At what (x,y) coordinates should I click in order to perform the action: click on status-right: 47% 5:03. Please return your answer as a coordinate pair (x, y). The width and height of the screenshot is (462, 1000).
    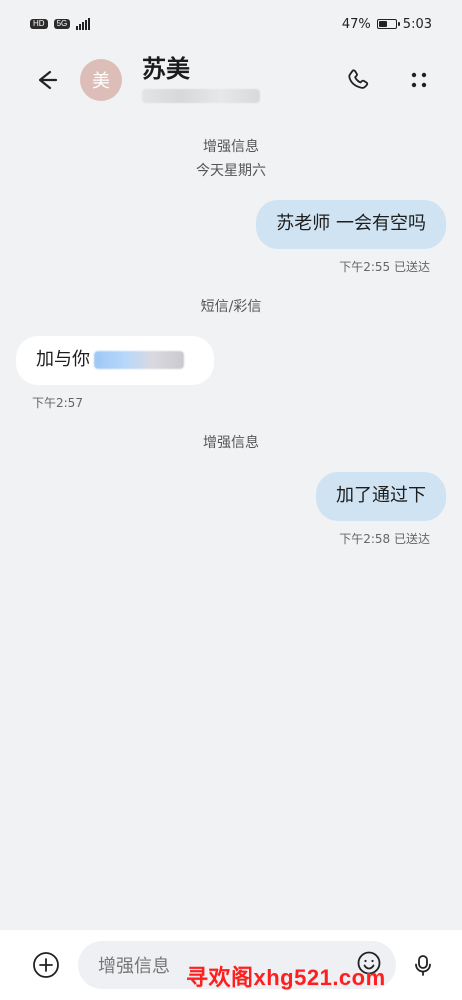
    Looking at the image, I should click on (387, 24).